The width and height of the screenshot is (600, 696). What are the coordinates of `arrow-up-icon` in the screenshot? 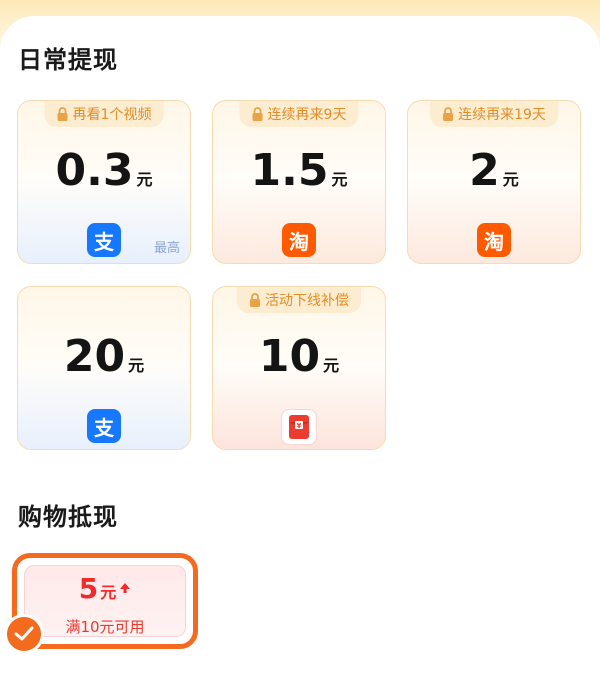 It's located at (125, 588).